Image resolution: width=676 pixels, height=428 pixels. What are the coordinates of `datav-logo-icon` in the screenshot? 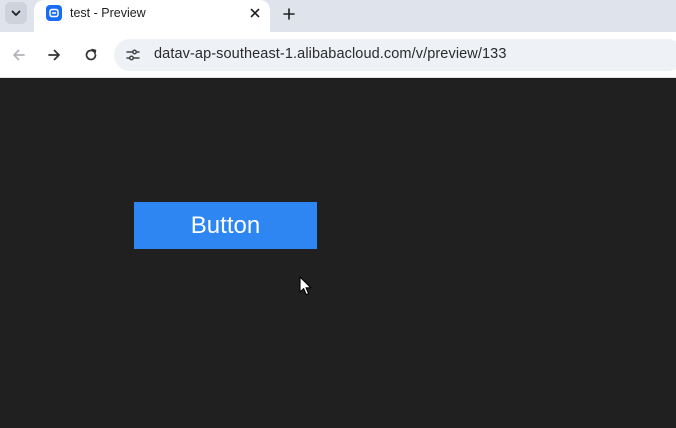 It's located at (54, 13).